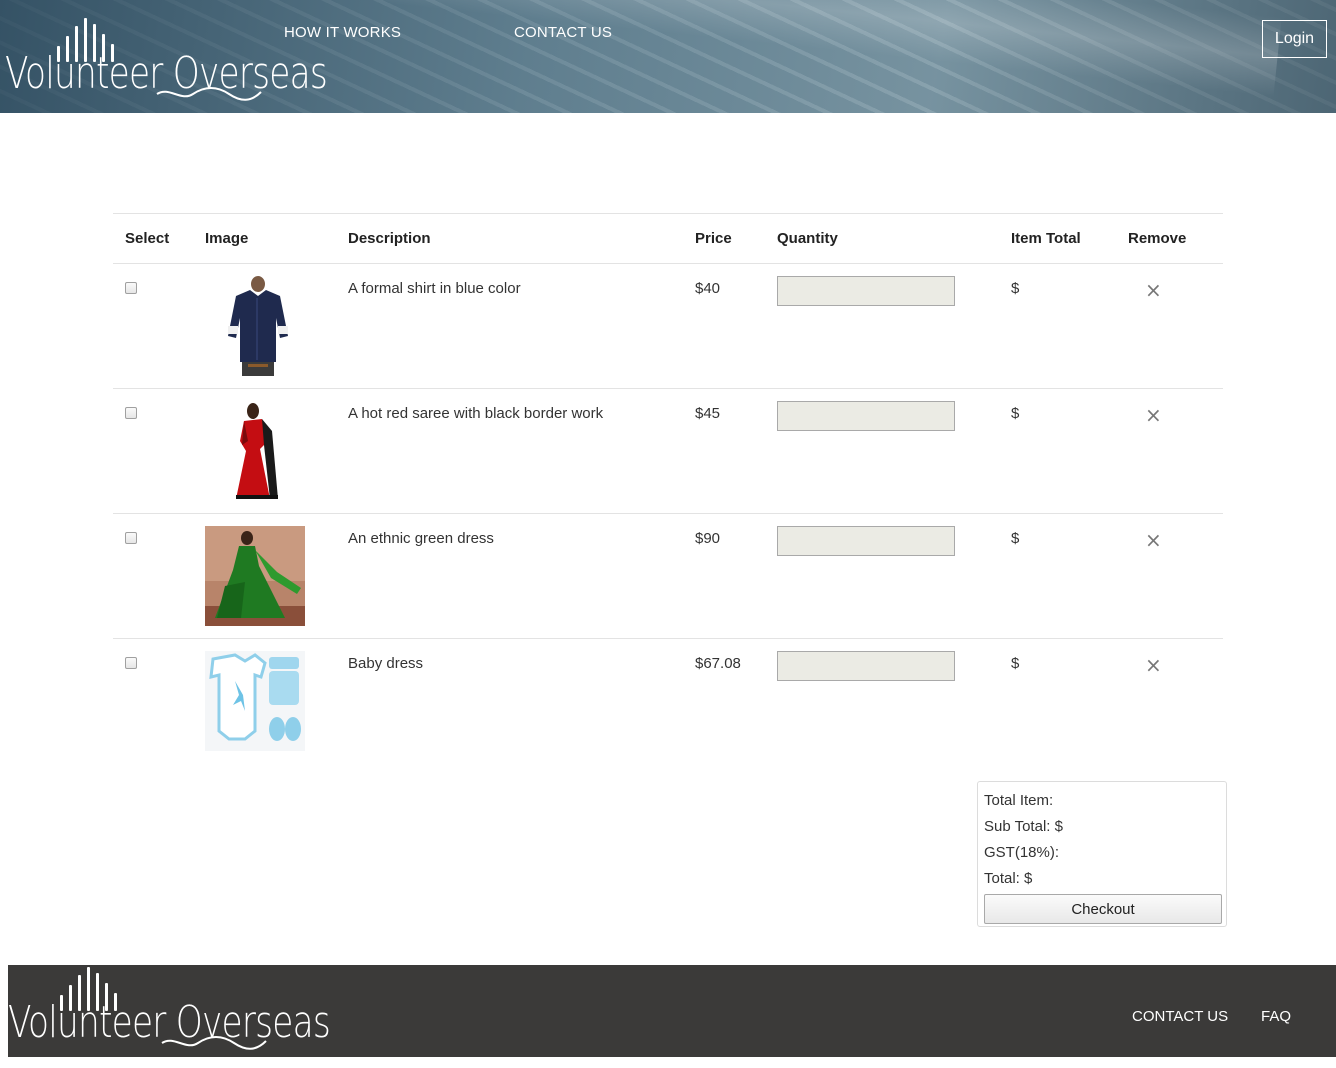 This screenshot has width=1336, height=1068. Describe the element at coordinates (1022, 852) in the screenshot. I see `summary-gst: GST(18%):` at that location.